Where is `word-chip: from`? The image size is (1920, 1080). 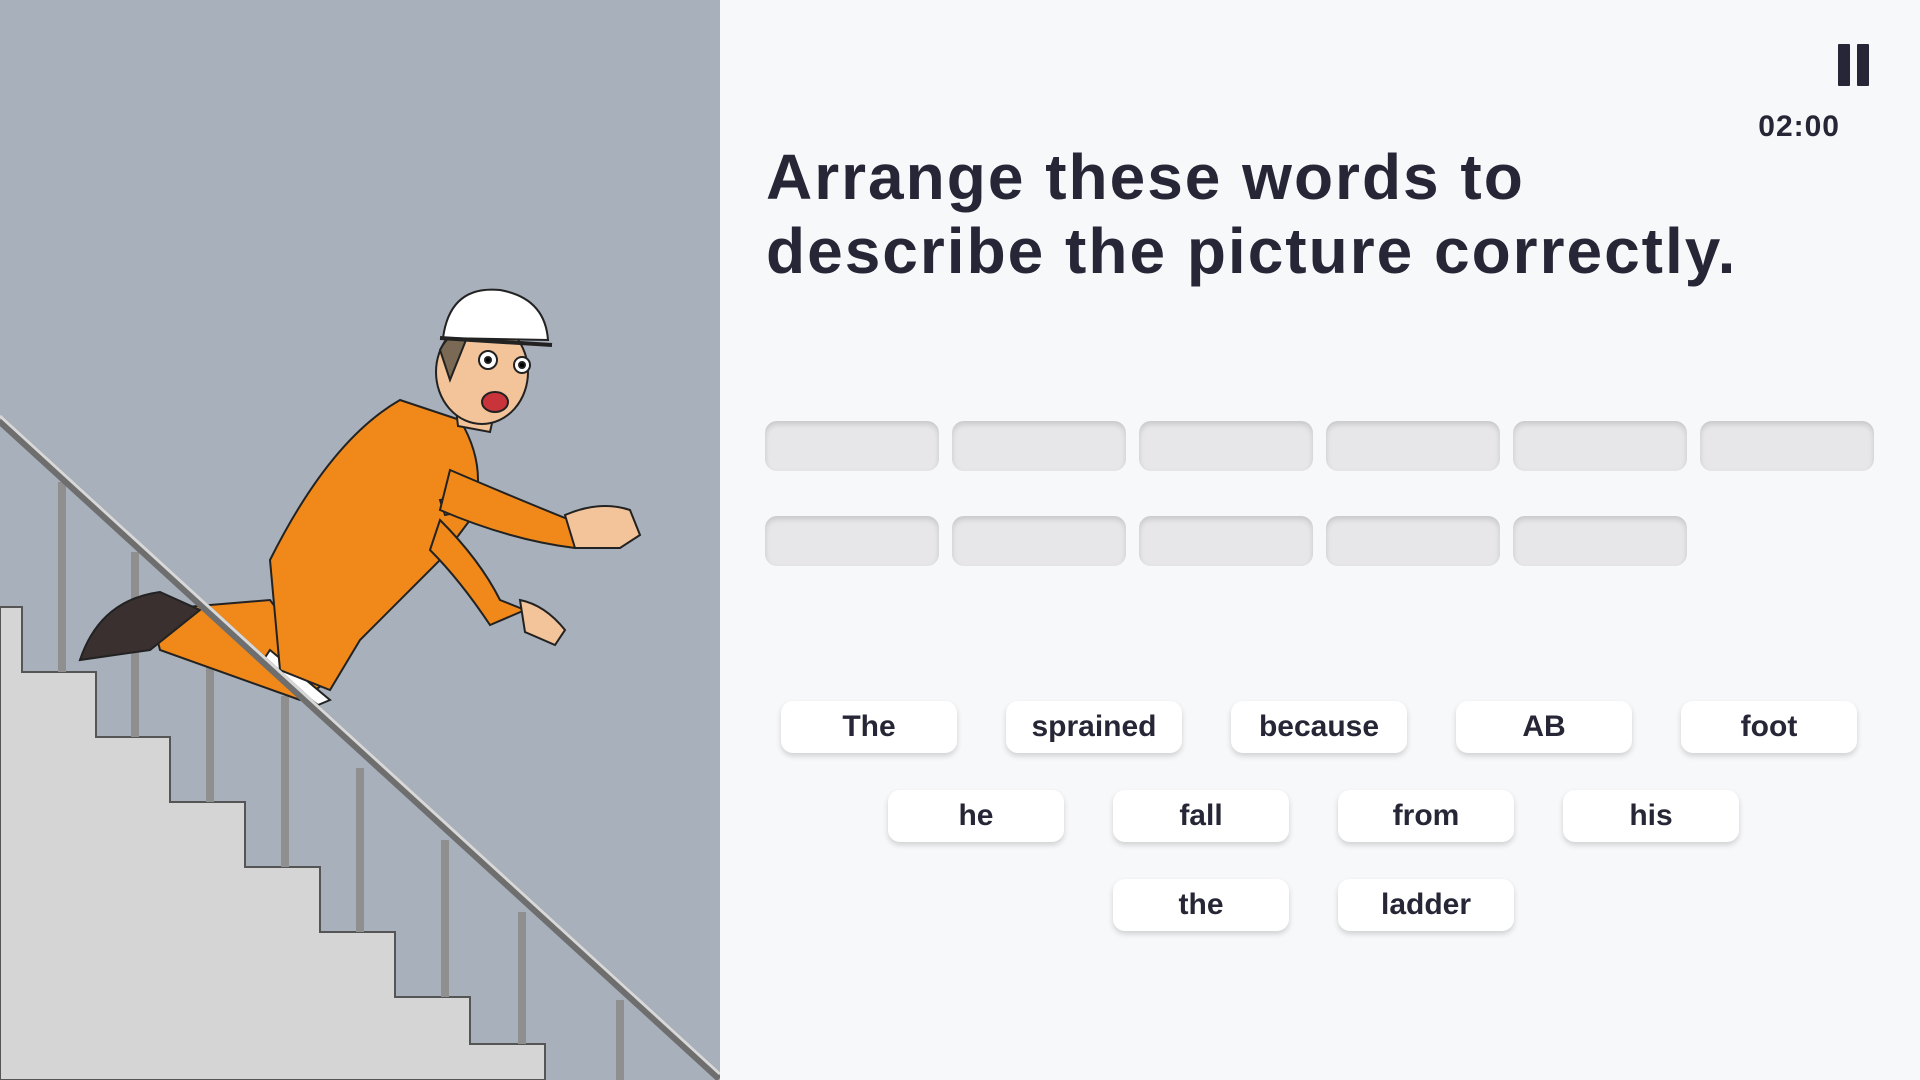 word-chip: from is located at coordinates (1426, 816).